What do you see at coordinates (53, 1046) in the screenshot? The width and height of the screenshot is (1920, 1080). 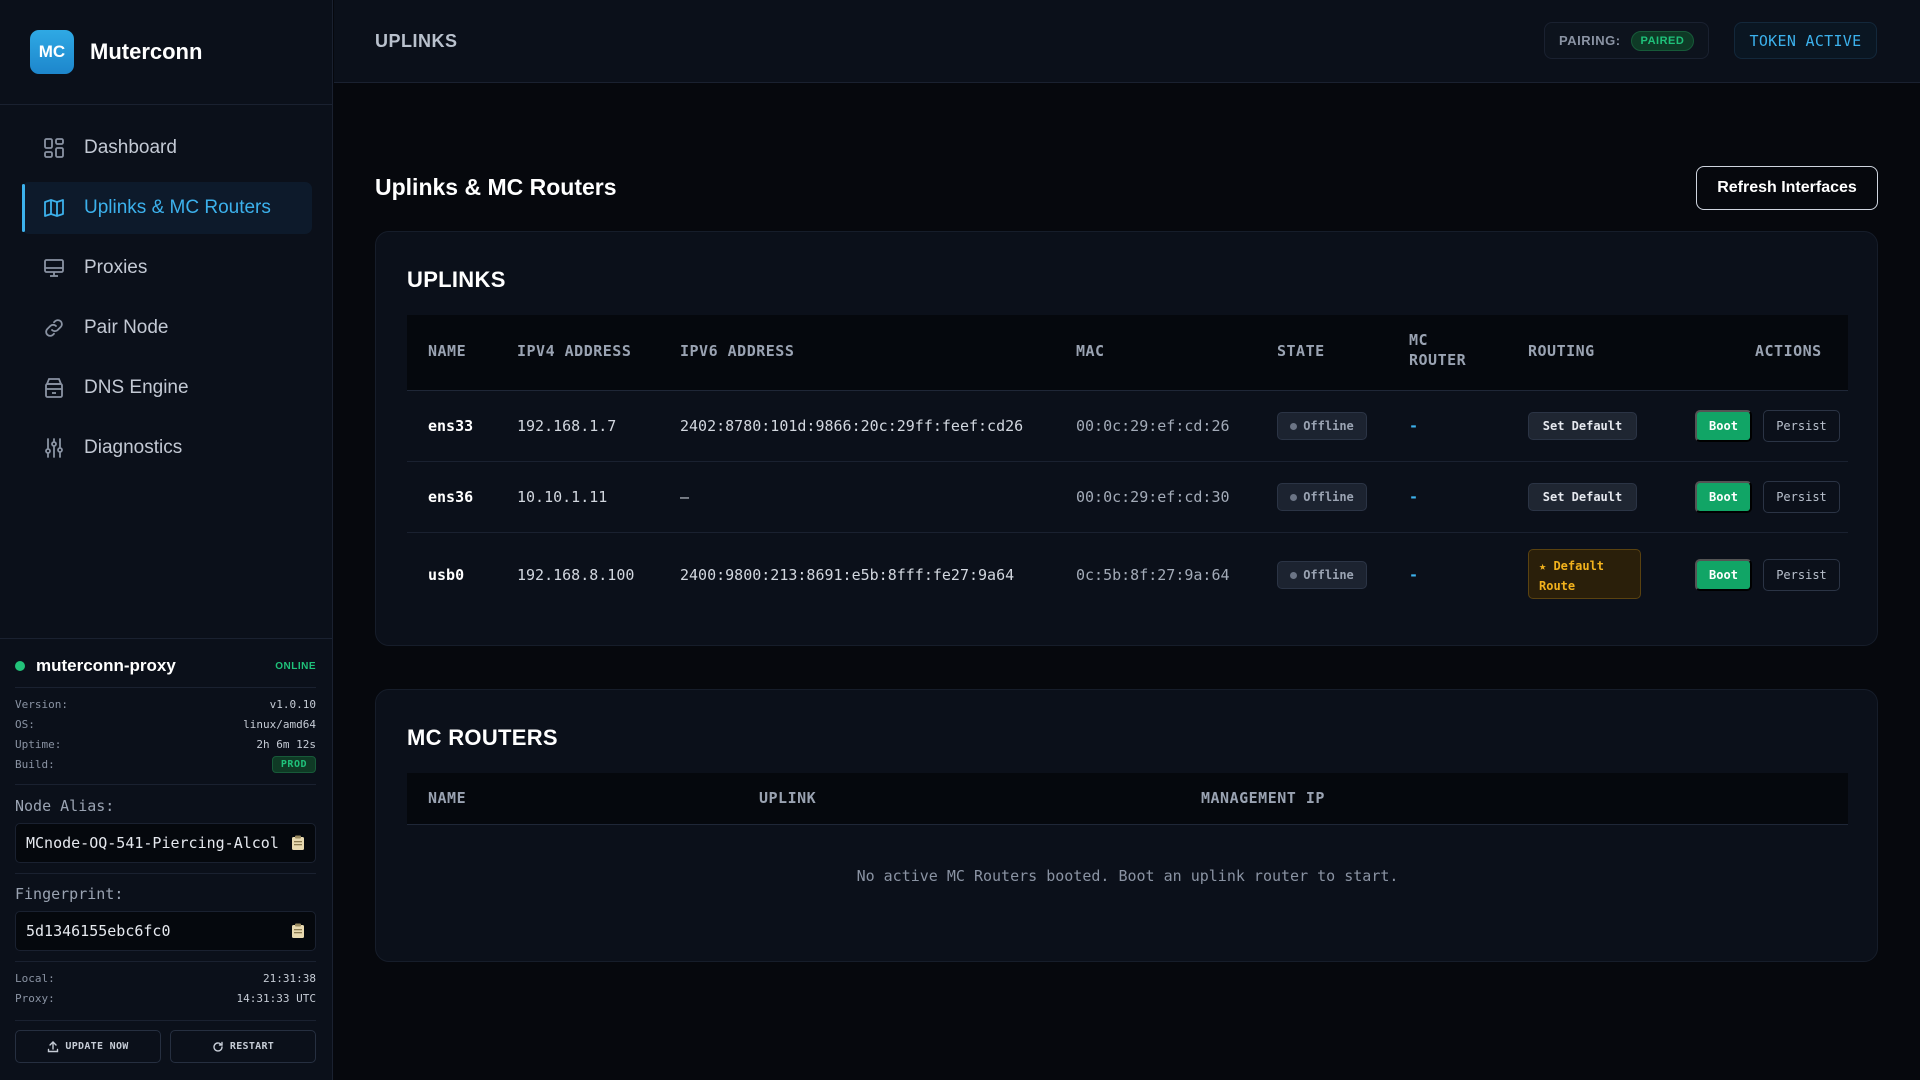 I see `upload-icon` at bounding box center [53, 1046].